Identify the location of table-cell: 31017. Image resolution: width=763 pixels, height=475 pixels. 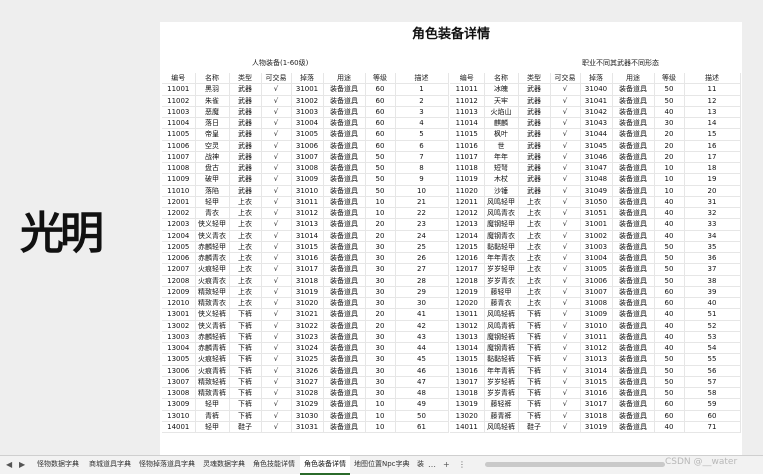
(307, 269).